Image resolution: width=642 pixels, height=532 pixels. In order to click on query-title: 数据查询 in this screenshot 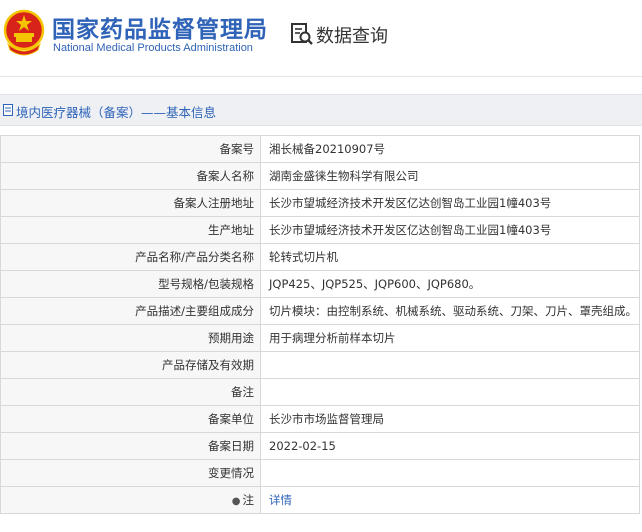, I will do `click(352, 36)`.